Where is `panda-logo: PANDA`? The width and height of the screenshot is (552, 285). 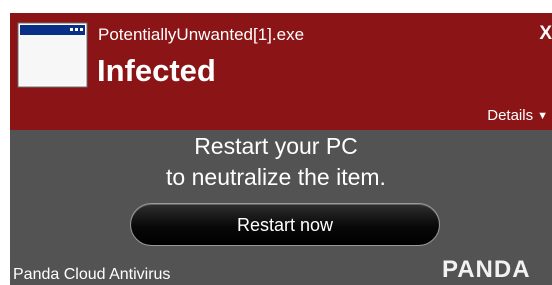
panda-logo: PANDA is located at coordinates (486, 269).